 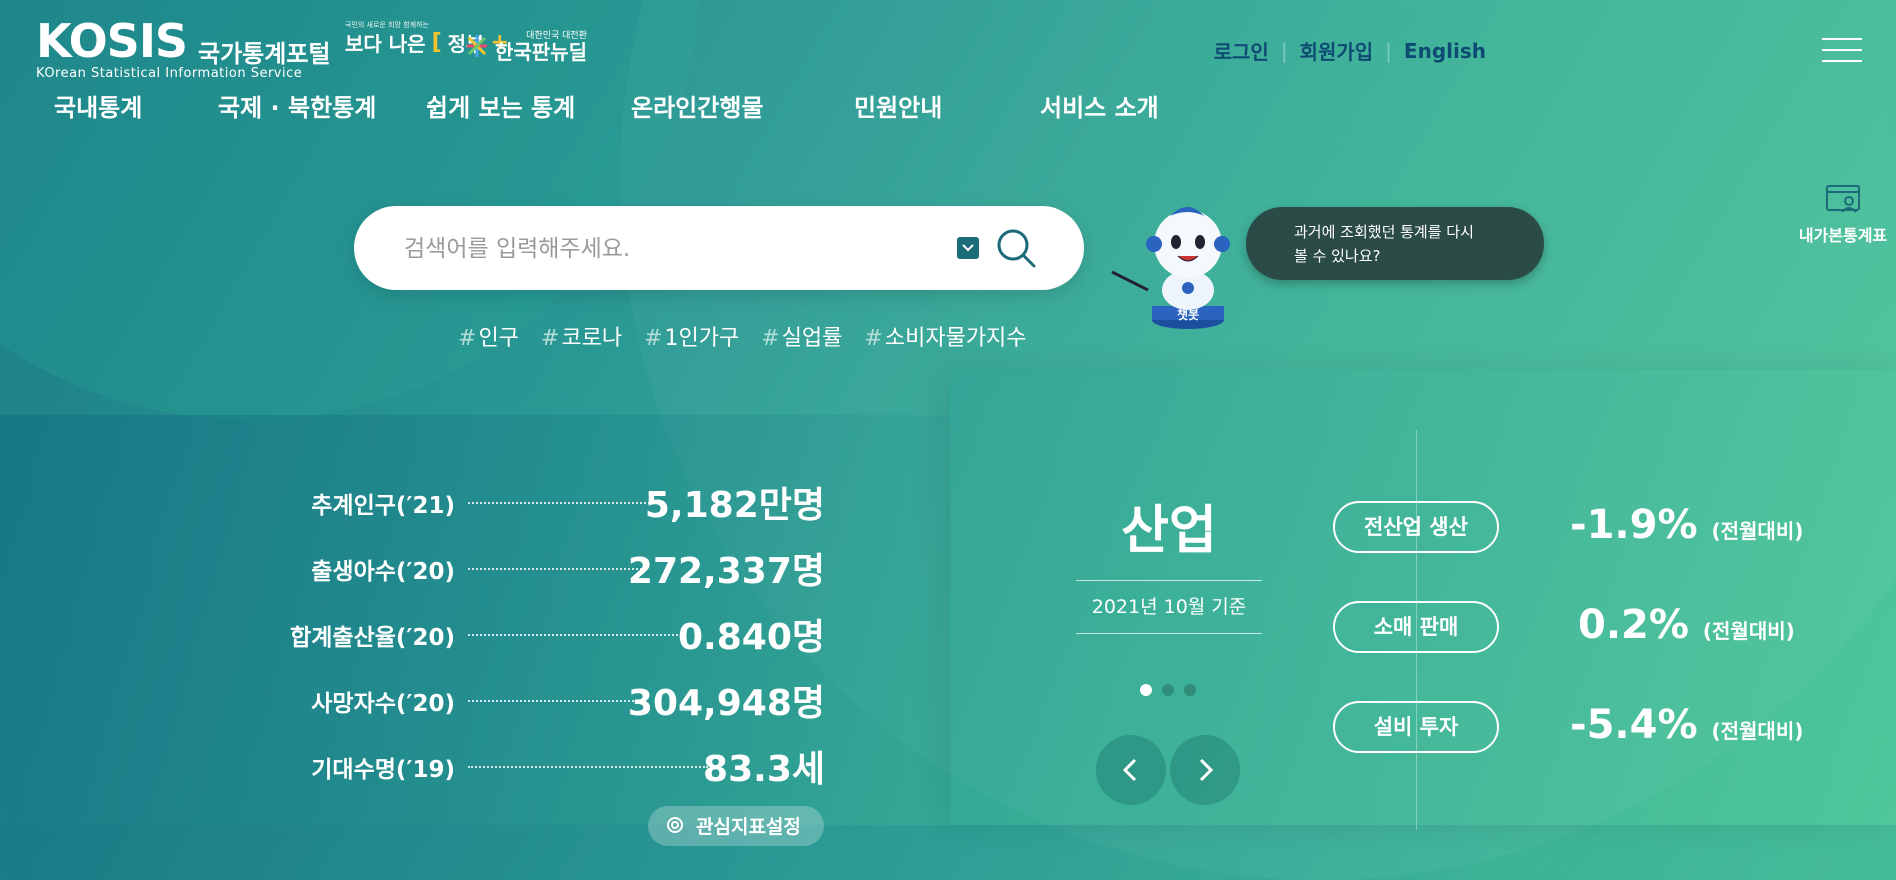 What do you see at coordinates (1337, 50) in the screenshot?
I see `signup-link: 회원가입` at bounding box center [1337, 50].